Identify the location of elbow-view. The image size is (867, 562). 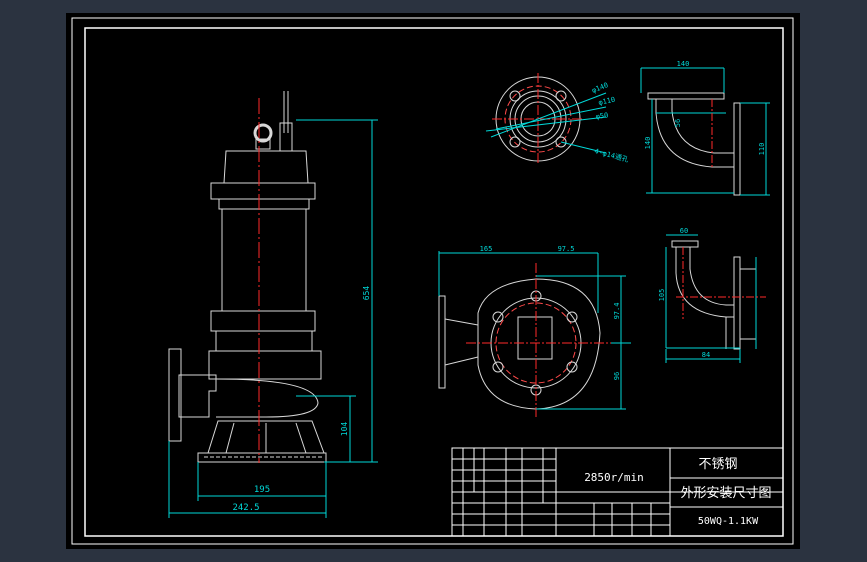
(705, 131).